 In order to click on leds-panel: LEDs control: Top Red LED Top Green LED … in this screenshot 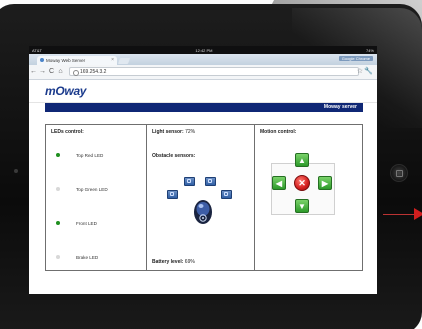, I will do `click(96, 197)`.